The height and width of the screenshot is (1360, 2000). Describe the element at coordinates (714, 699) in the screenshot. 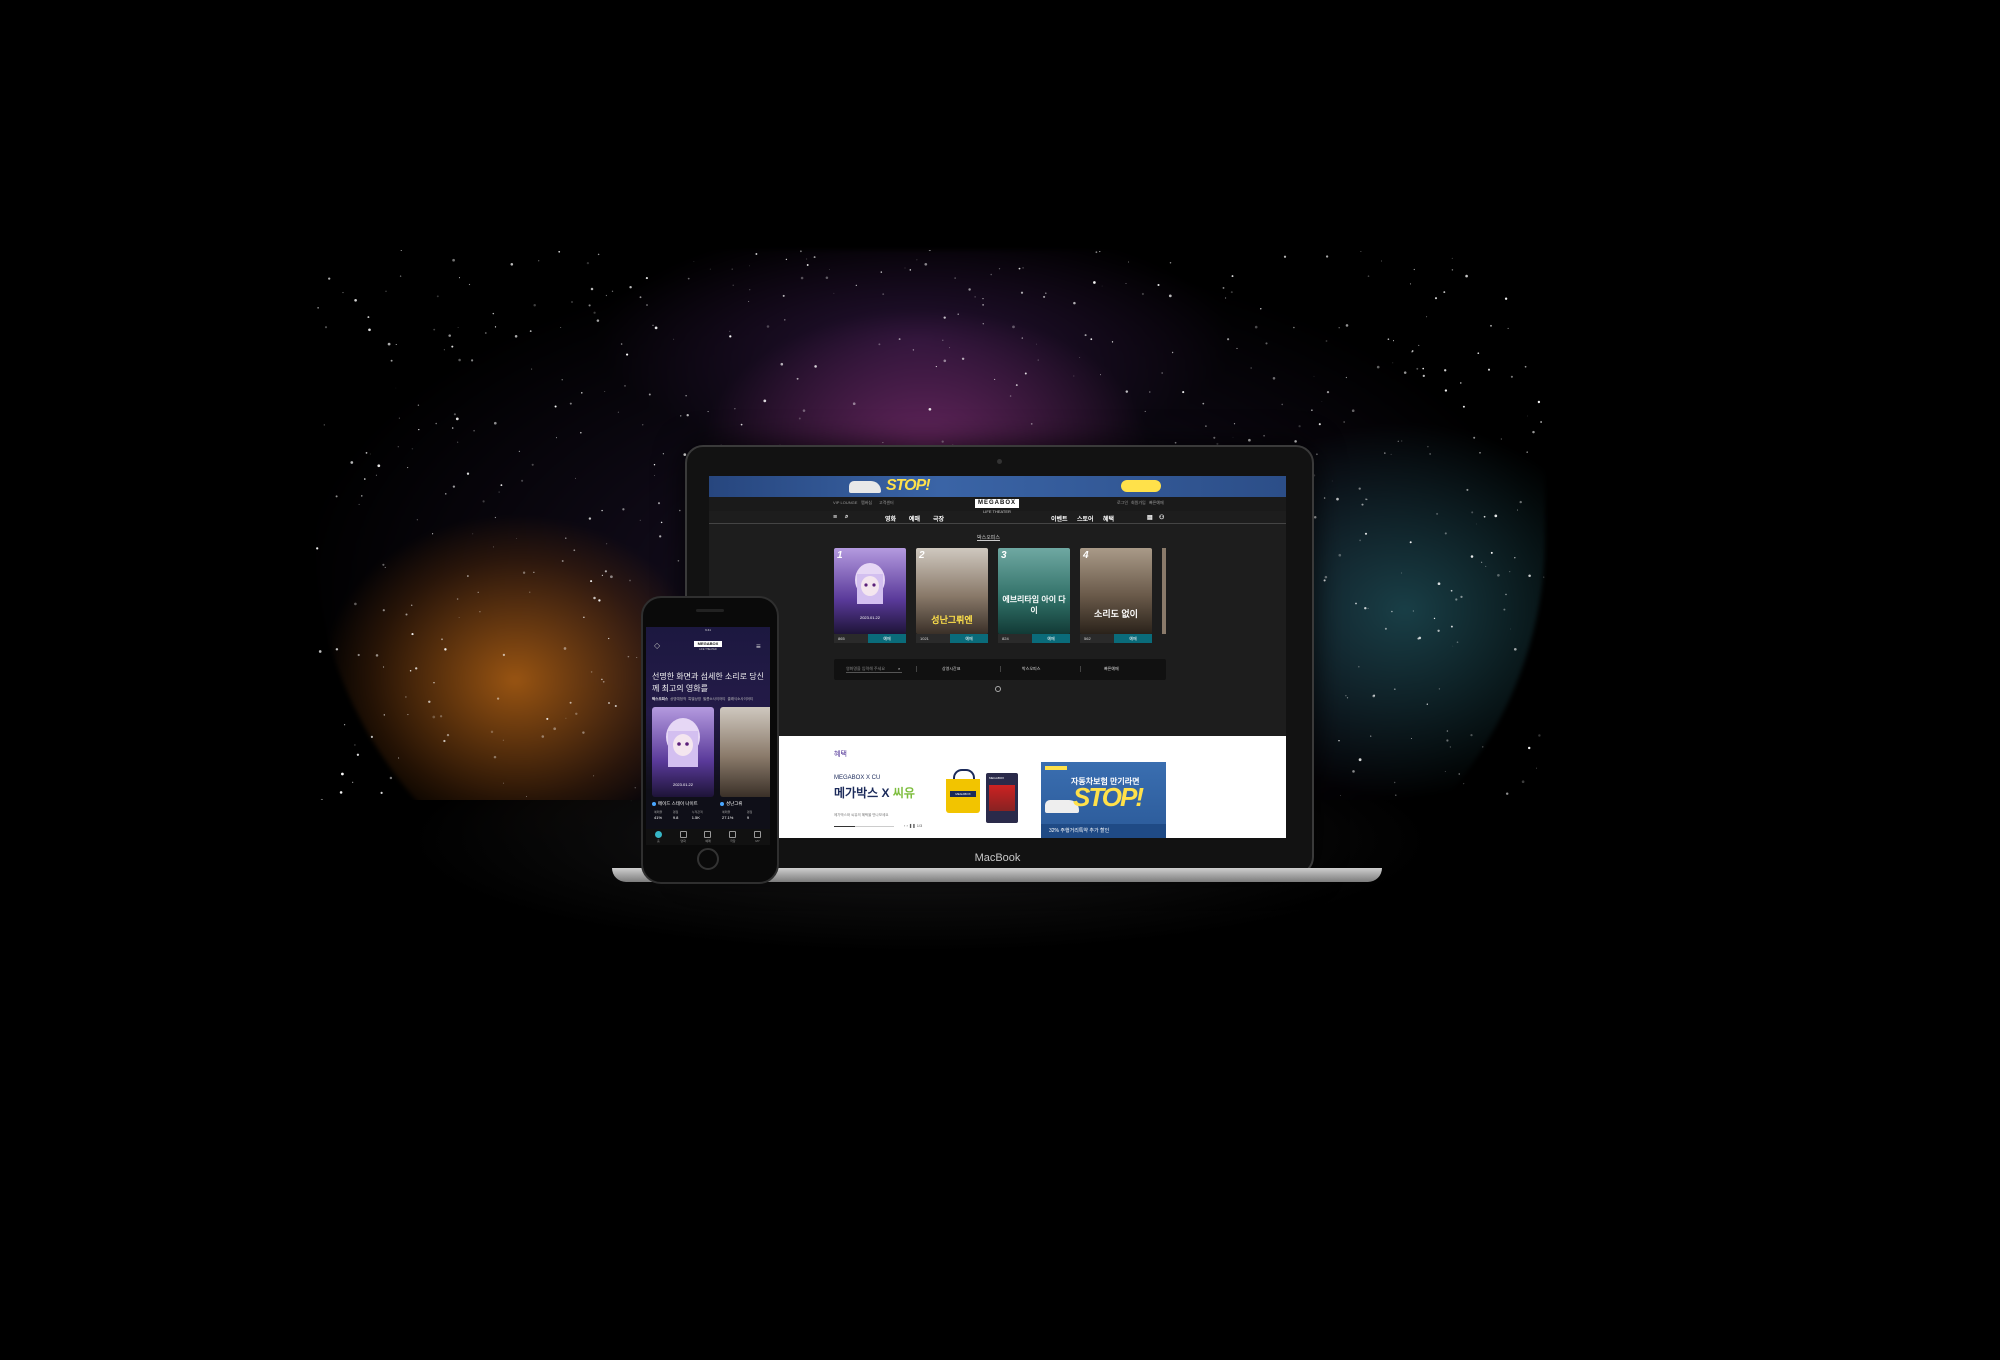

I see `tab-film-society: 필름소사이어티` at that location.